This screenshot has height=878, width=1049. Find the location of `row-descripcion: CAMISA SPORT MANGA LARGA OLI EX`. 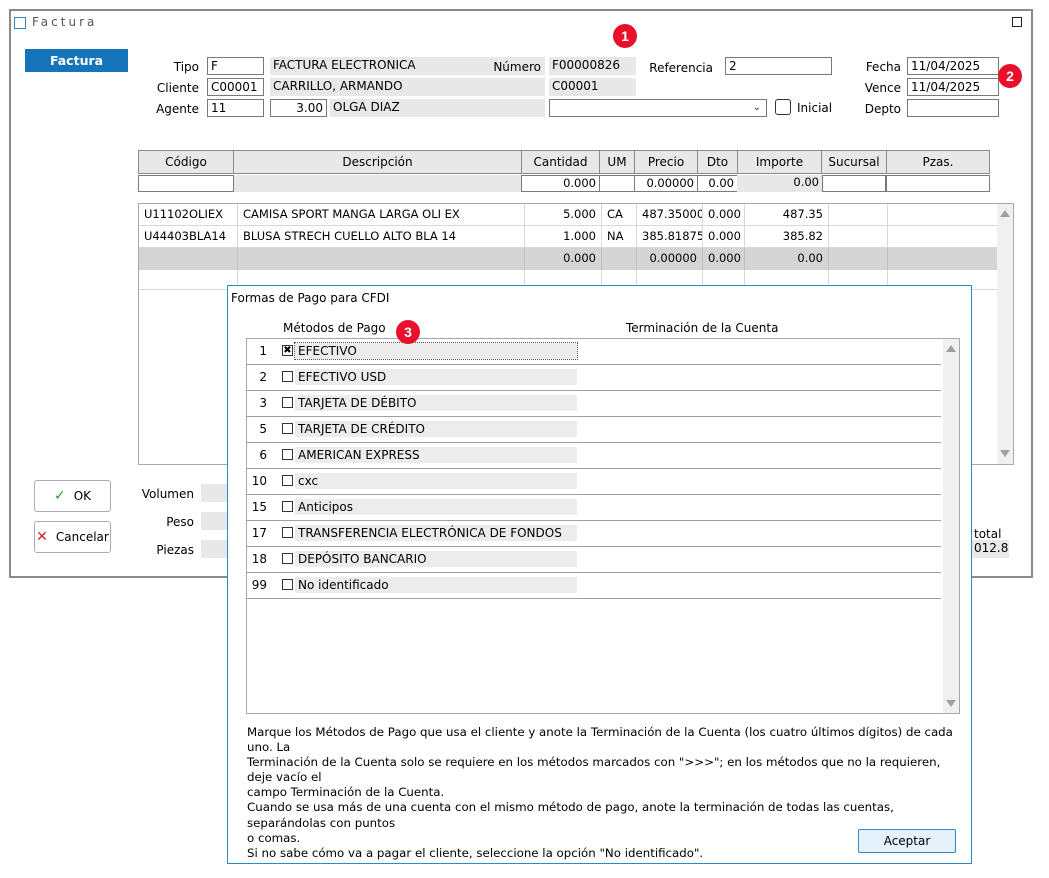

row-descripcion: CAMISA SPORT MANGA LARGA OLI EX is located at coordinates (381, 215).